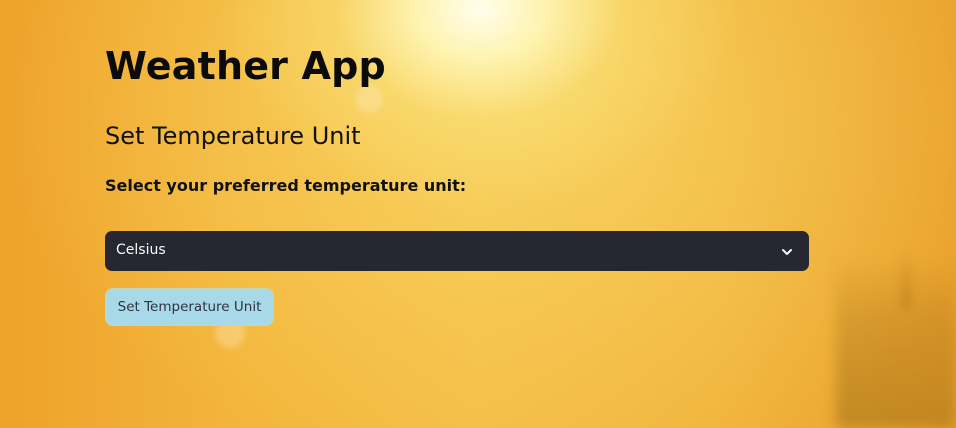 The width and height of the screenshot is (956, 428). Describe the element at coordinates (457, 251) in the screenshot. I see `temperature-unit-select: Celsius` at that location.